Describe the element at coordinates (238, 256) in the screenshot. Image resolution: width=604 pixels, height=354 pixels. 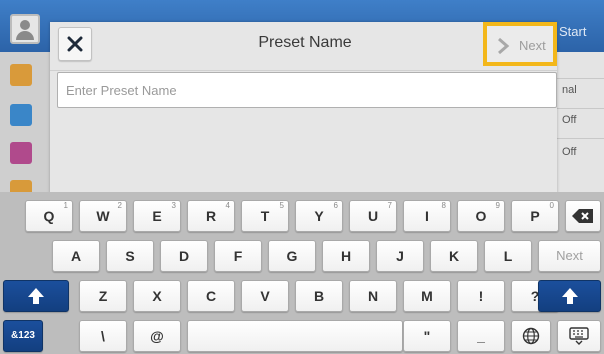
I see `key-f: F` at that location.